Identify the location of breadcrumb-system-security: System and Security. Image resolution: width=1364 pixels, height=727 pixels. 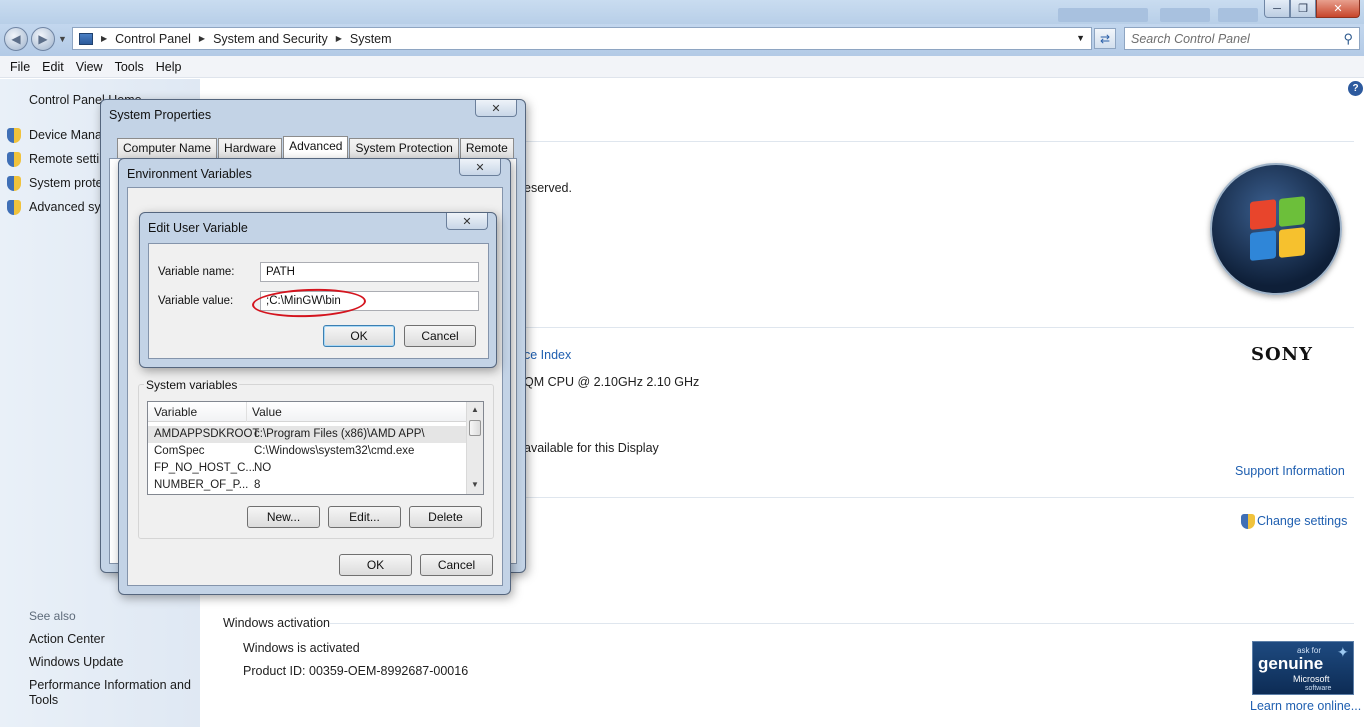
(270, 39).